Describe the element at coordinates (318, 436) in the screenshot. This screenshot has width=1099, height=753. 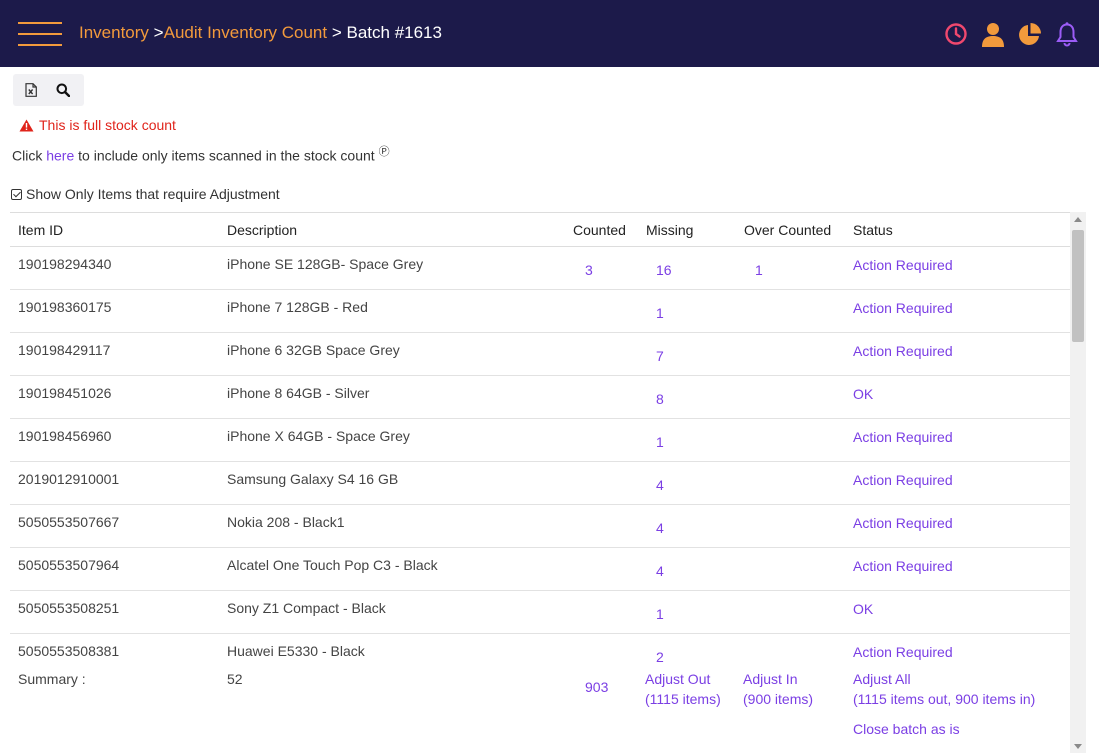
I see `item-description: iPhone X 64GB - Space Grey` at that location.